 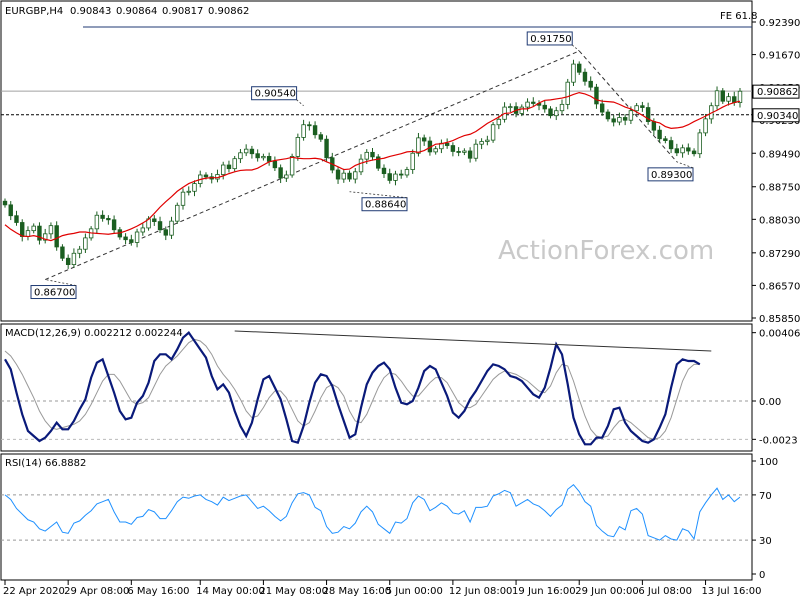 I want to click on annotation-label: 0.88640, so click(x=385, y=205).